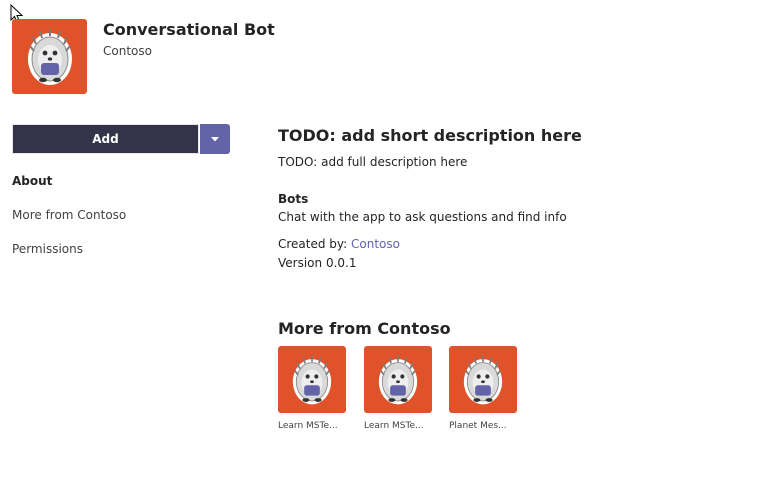 This screenshot has width=775, height=495. I want to click on nav-item-more-from-publisher: More from Contoso, so click(69, 215).